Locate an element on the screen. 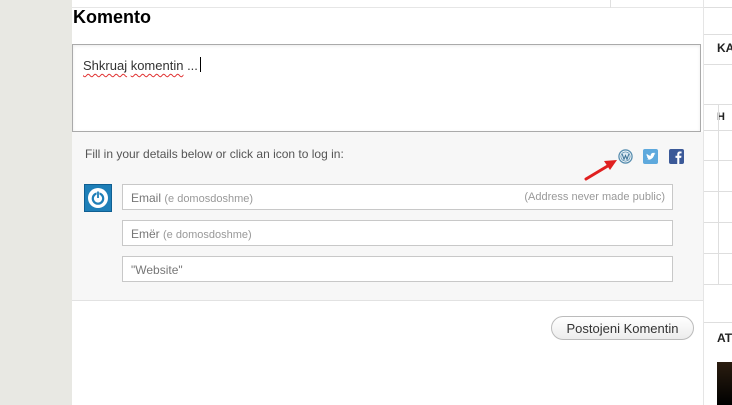  comments-title: Komento is located at coordinates (112, 17).